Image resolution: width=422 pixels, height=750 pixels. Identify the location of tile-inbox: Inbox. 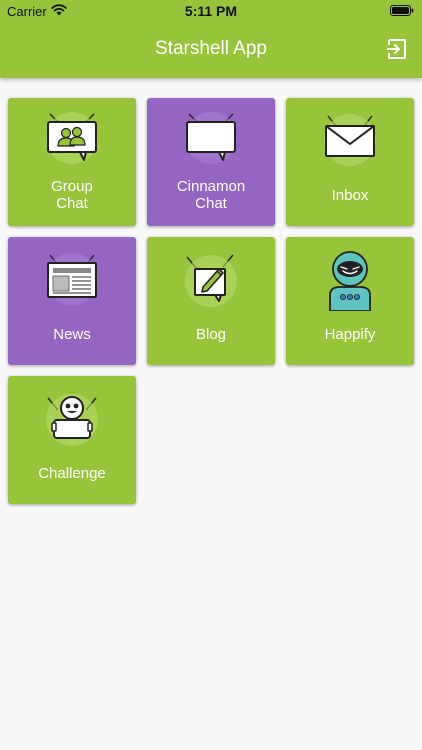
(350, 162).